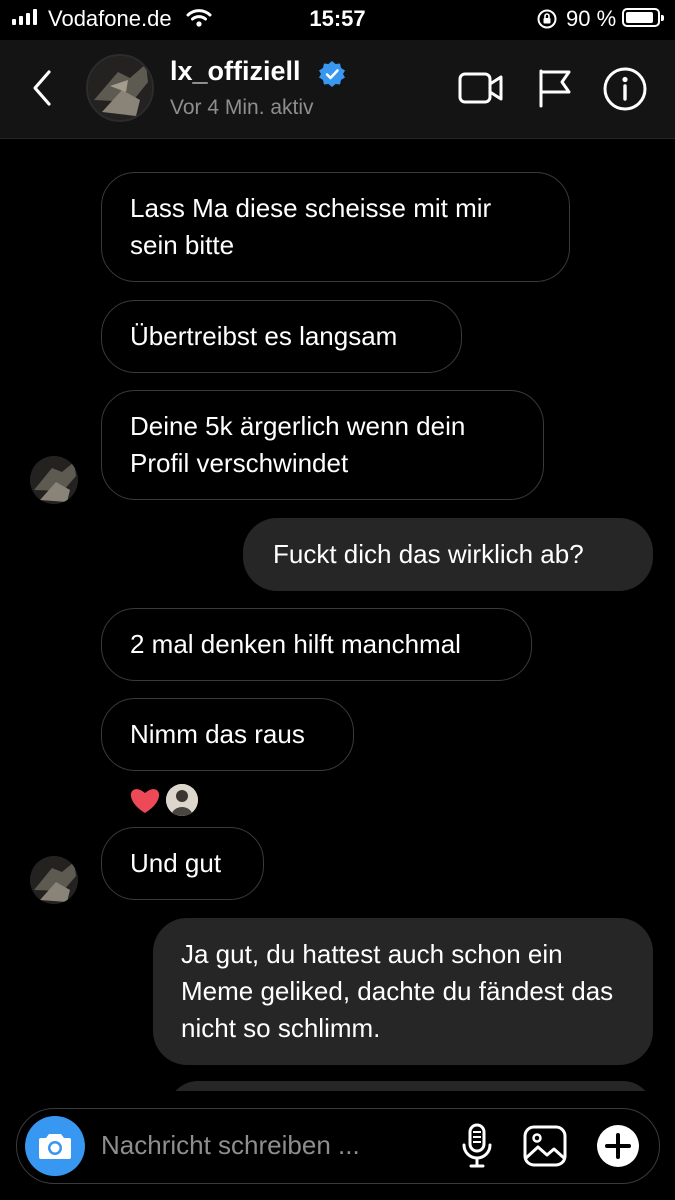  Describe the element at coordinates (42, 88) in the screenshot. I see `back-icon` at that location.